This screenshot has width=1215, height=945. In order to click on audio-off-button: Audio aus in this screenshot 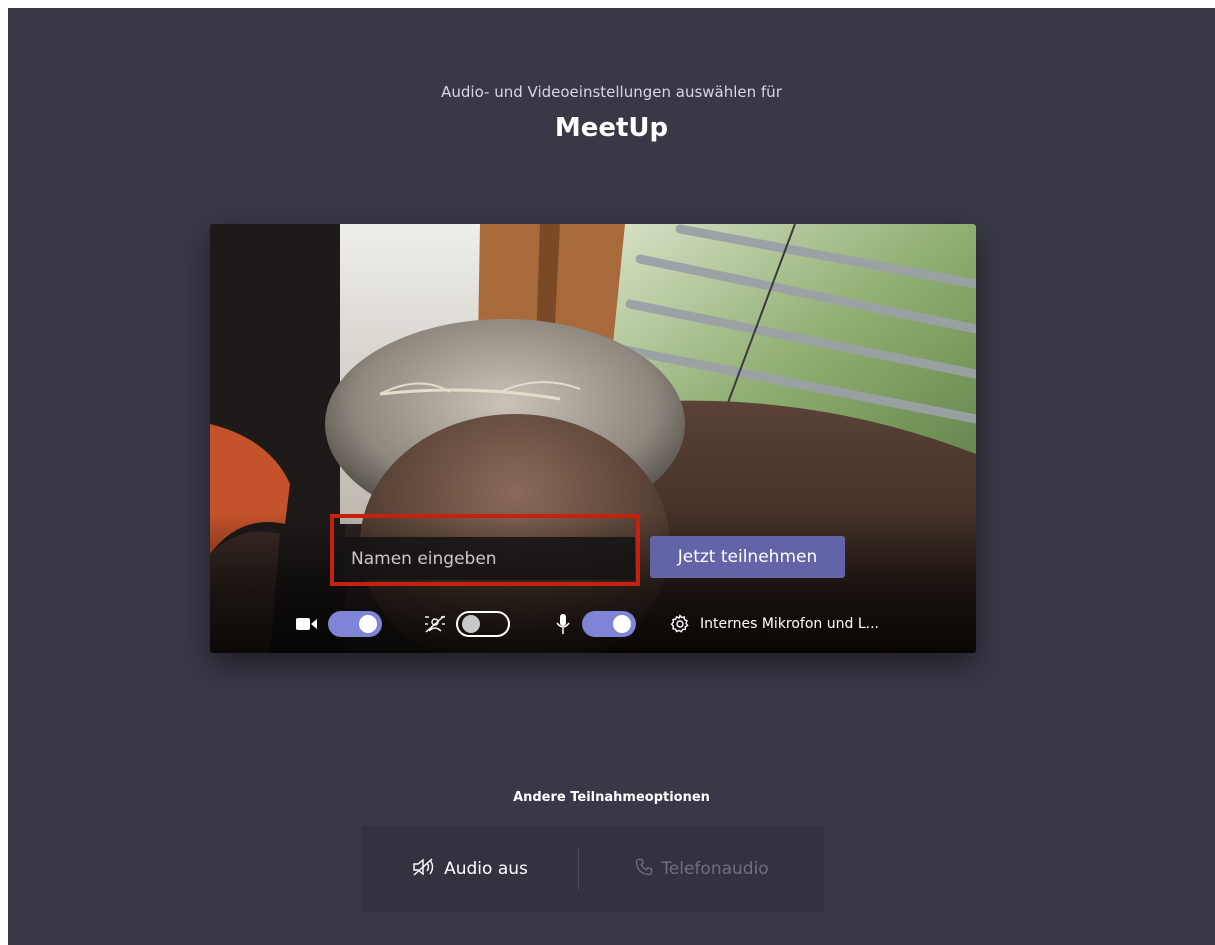, I will do `click(470, 869)`.